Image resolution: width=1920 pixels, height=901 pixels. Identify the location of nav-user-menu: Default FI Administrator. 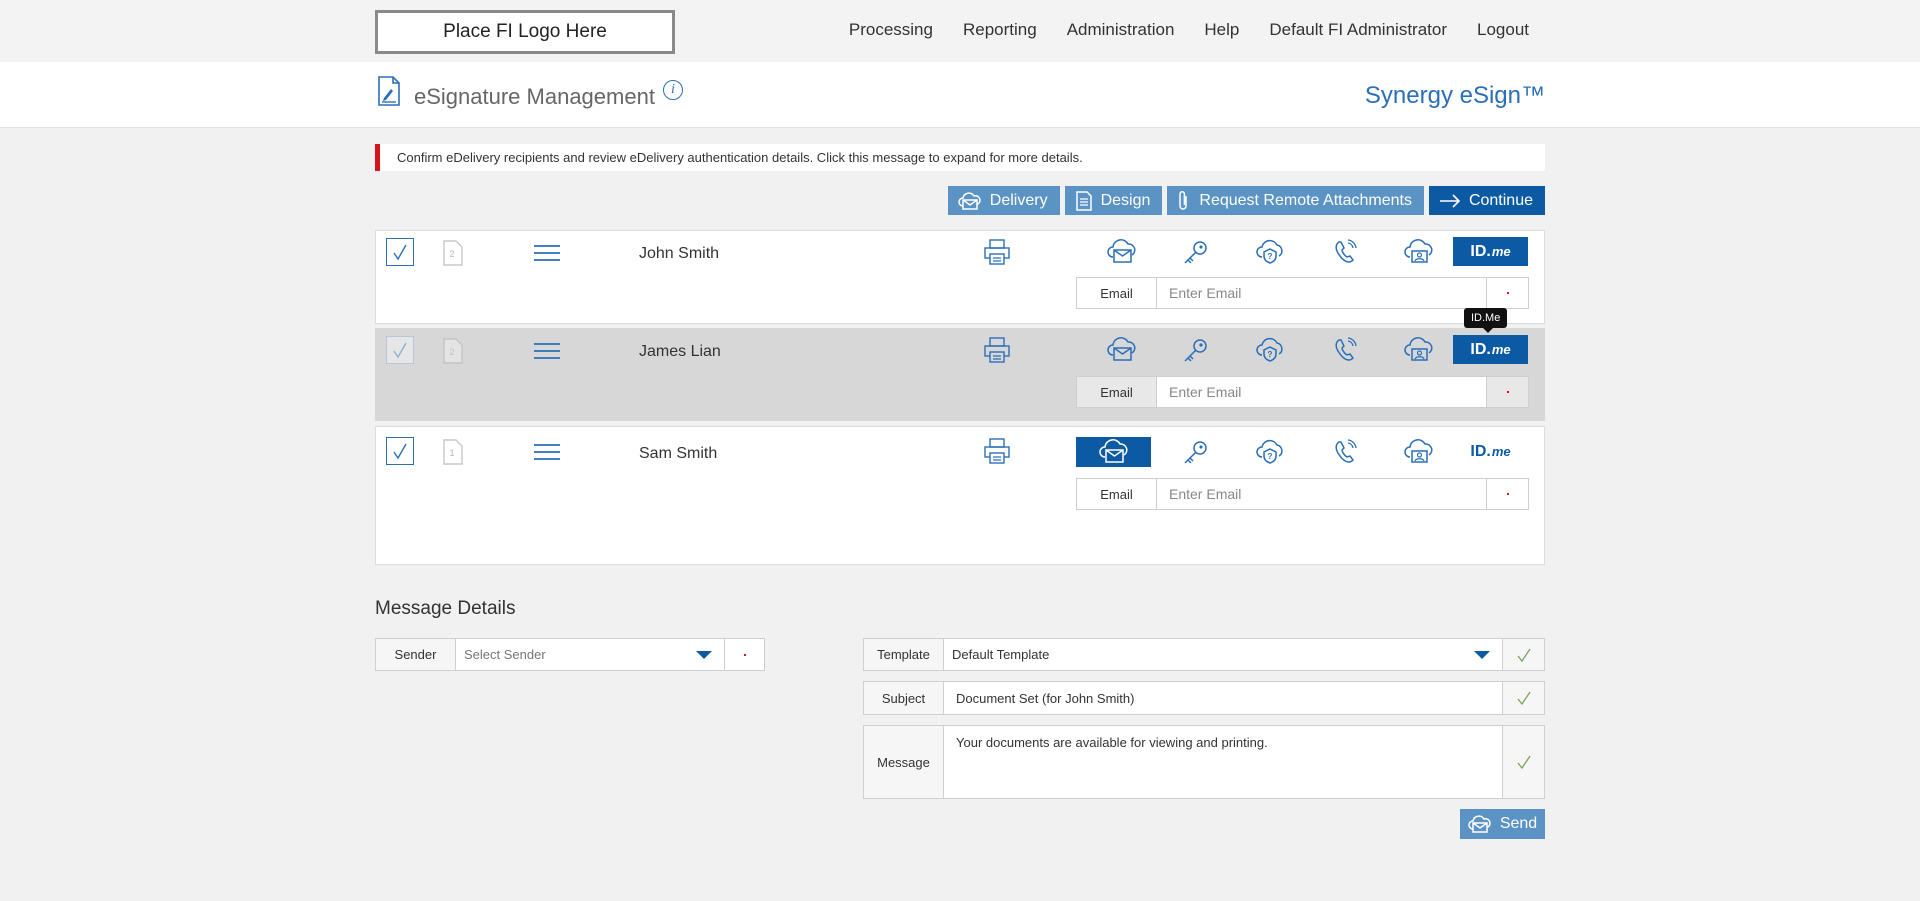
(1358, 30).